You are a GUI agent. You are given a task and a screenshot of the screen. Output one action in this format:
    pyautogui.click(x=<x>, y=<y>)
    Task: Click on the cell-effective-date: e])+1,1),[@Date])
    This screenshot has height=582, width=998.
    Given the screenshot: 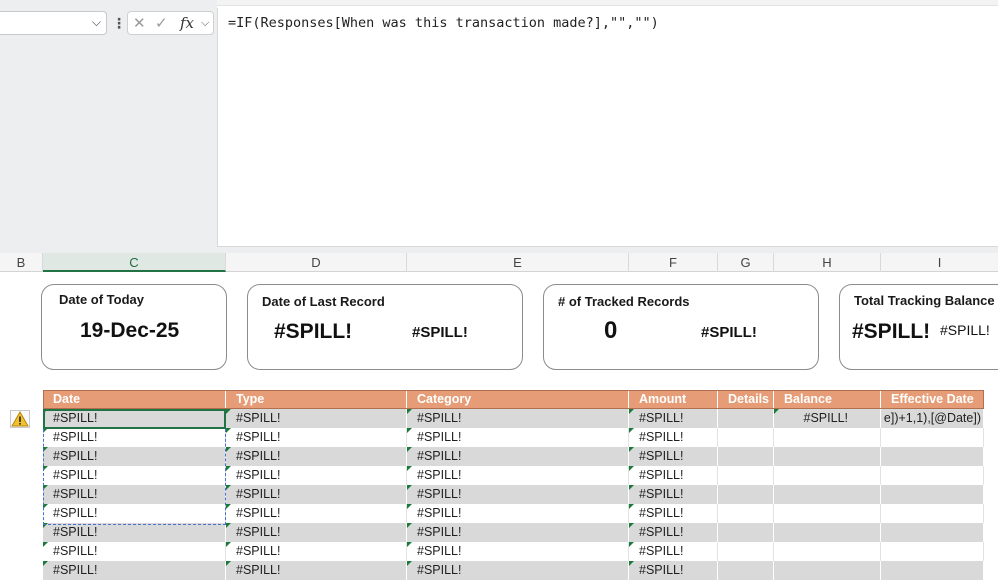 What is the action you would take?
    pyautogui.click(x=932, y=418)
    